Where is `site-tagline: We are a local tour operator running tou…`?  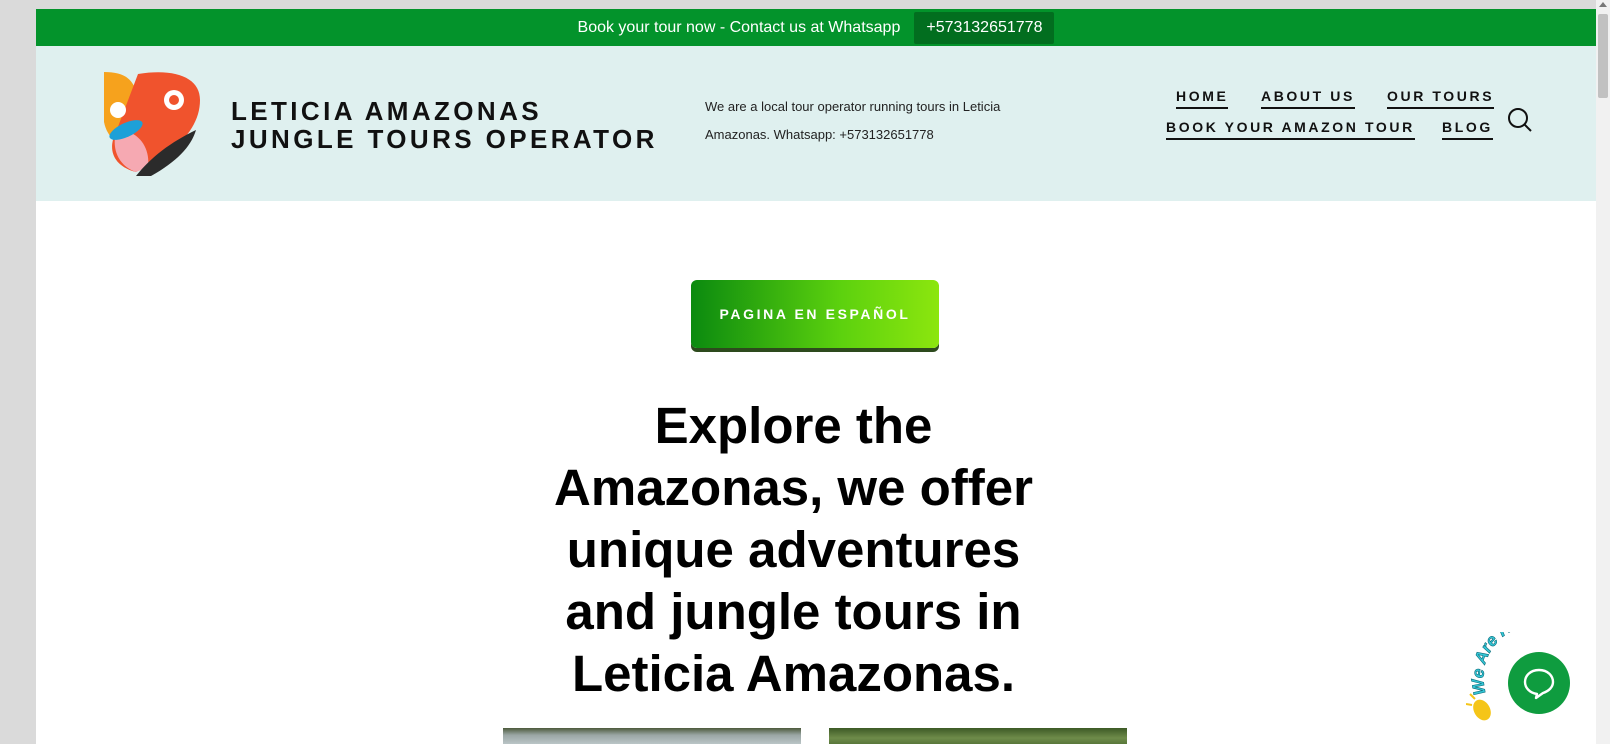
site-tagline: We are a local tour operator running tou… is located at coordinates (853, 120).